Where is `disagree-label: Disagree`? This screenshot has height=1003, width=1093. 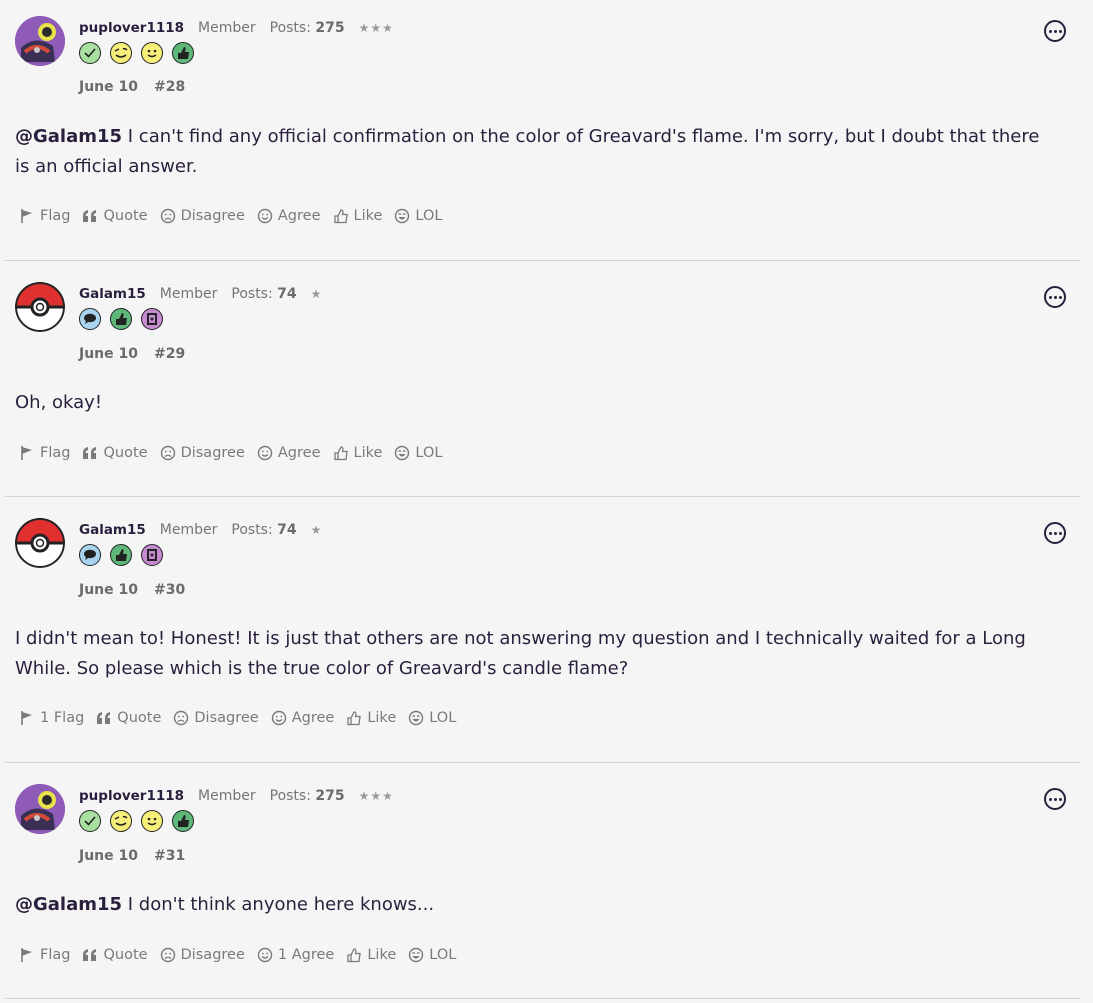
disagree-label: Disagree is located at coordinates (212, 453).